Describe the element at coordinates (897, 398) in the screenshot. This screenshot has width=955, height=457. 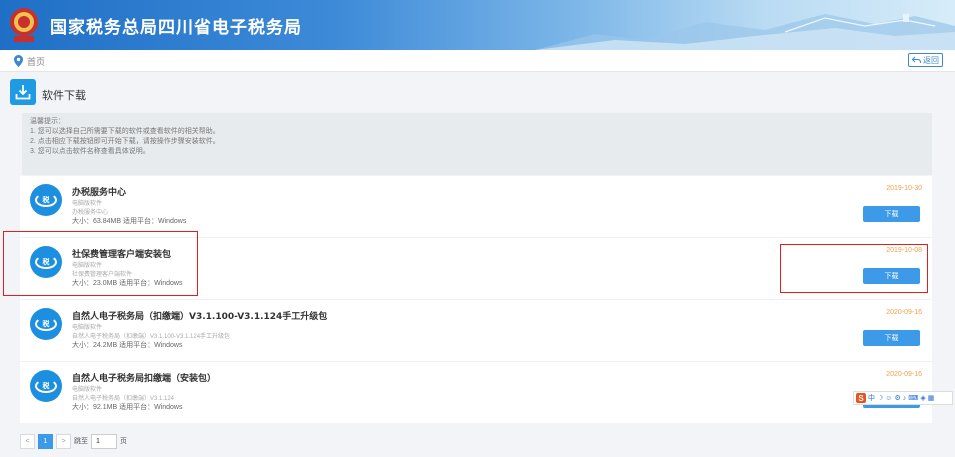
I see `settings-icon: ⚙` at that location.